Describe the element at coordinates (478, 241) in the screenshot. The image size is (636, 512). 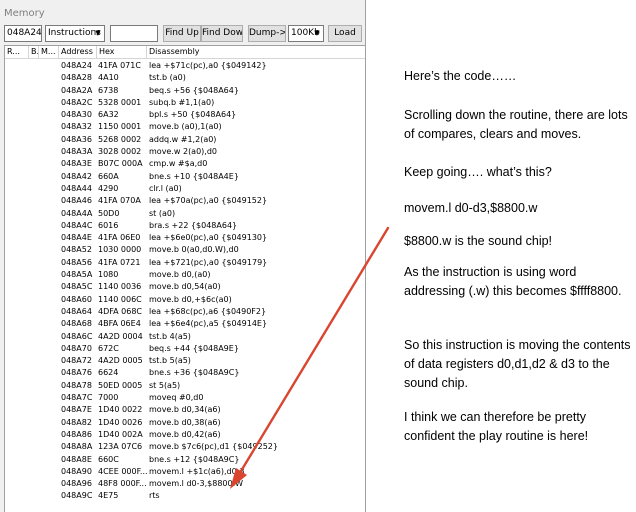
I see `note-text: $8800.w is the sound chip!` at that location.